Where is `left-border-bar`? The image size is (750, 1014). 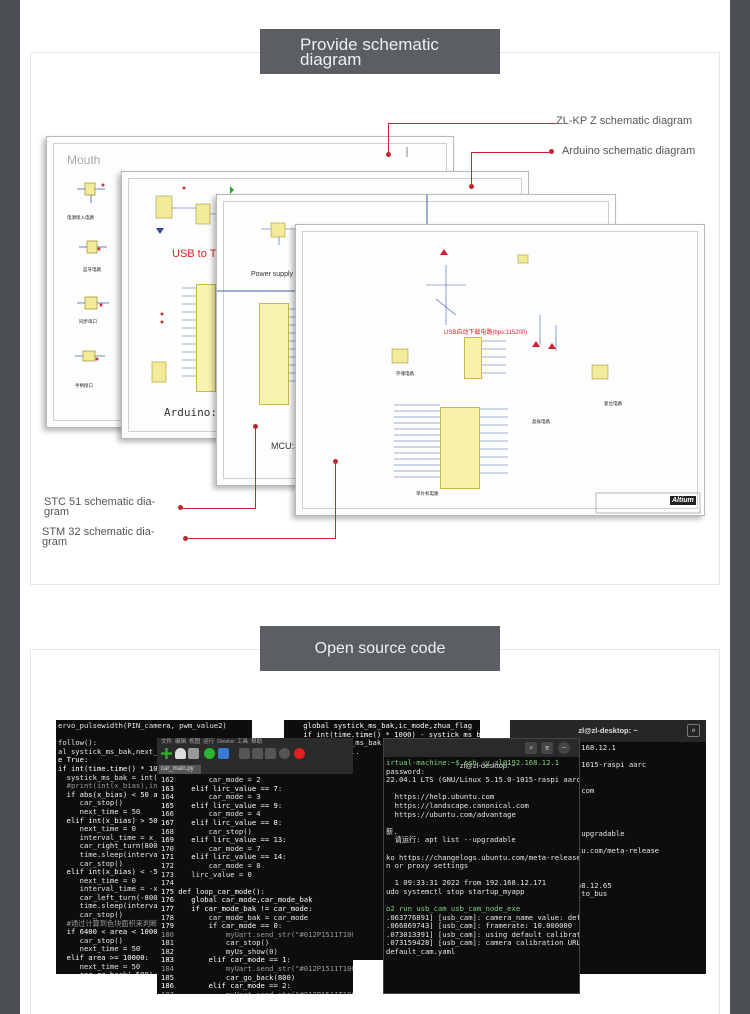
left-border-bar is located at coordinates (10, 507).